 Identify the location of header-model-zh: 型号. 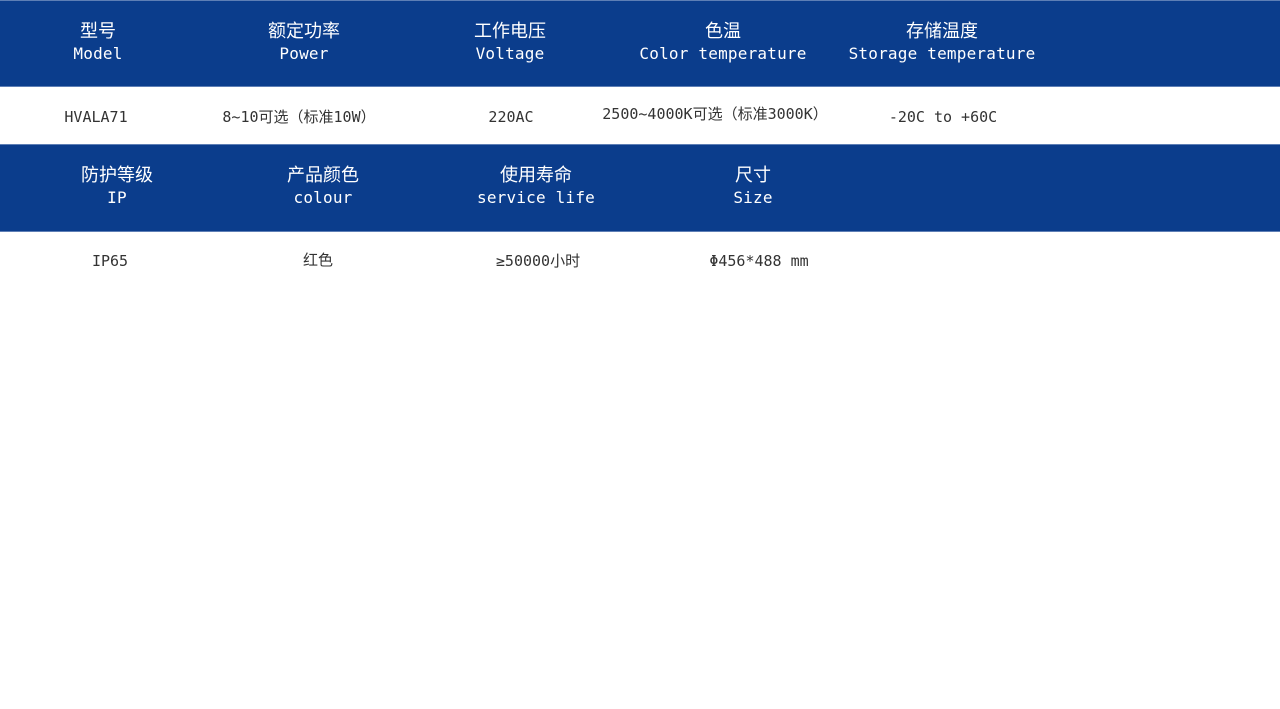
(97, 31).